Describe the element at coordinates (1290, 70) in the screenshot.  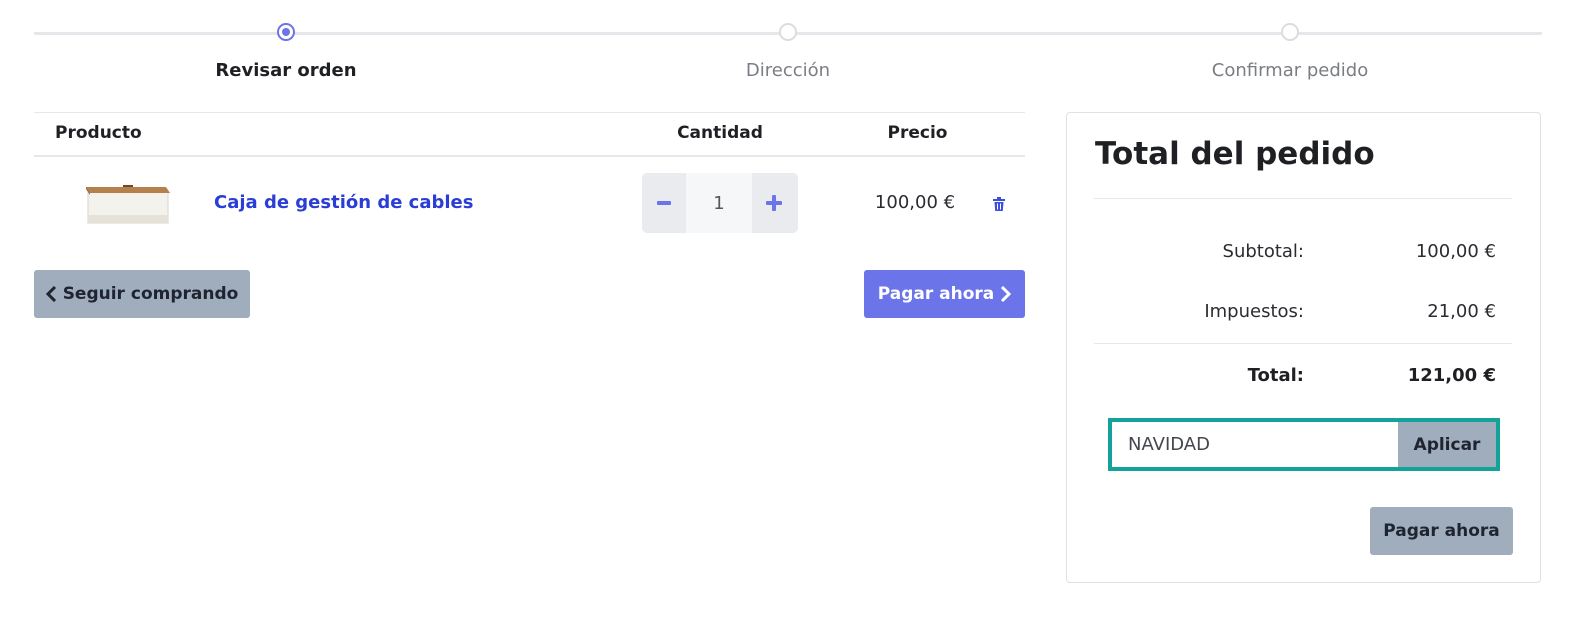
I see `step-label-confirm: Confirmar pedido` at that location.